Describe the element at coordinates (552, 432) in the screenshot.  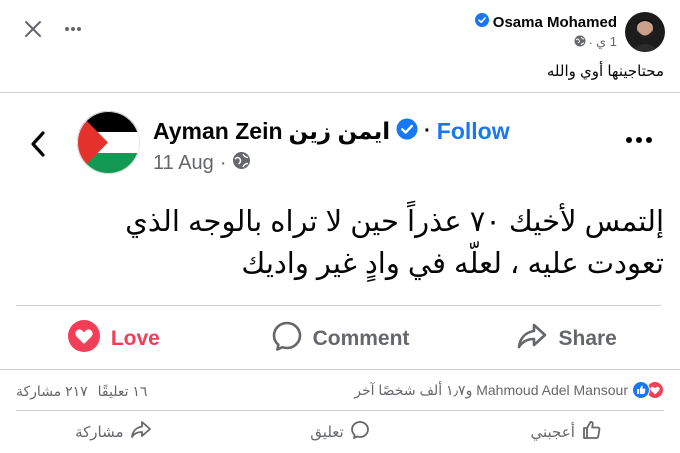
I see `like-action-label: أعجبني` at that location.